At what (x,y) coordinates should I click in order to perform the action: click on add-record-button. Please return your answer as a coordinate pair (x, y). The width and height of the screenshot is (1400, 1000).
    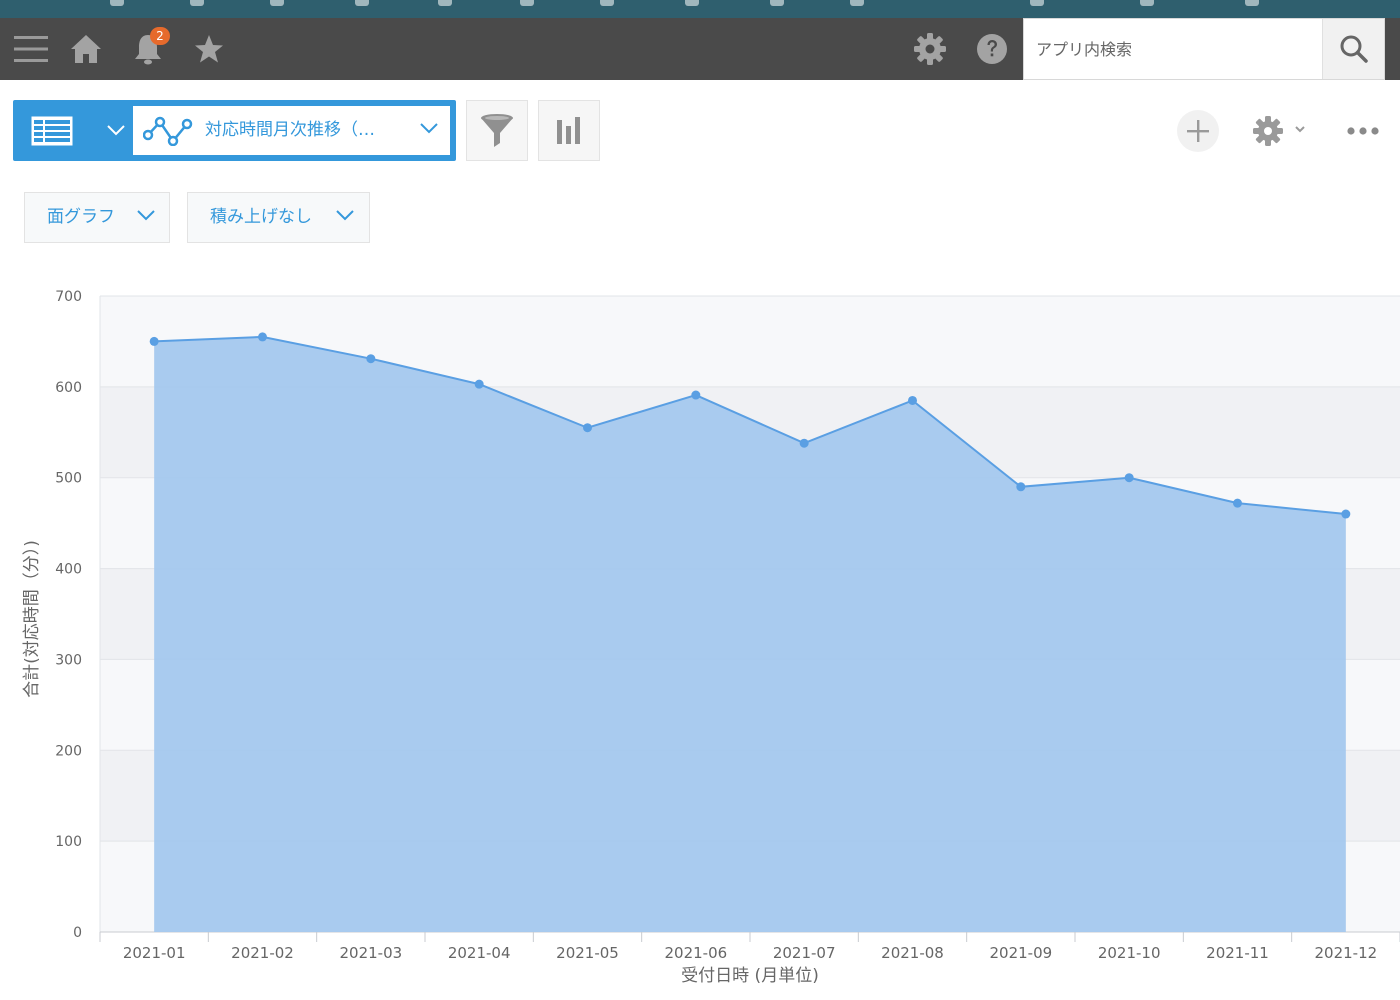
    Looking at the image, I should click on (1198, 131).